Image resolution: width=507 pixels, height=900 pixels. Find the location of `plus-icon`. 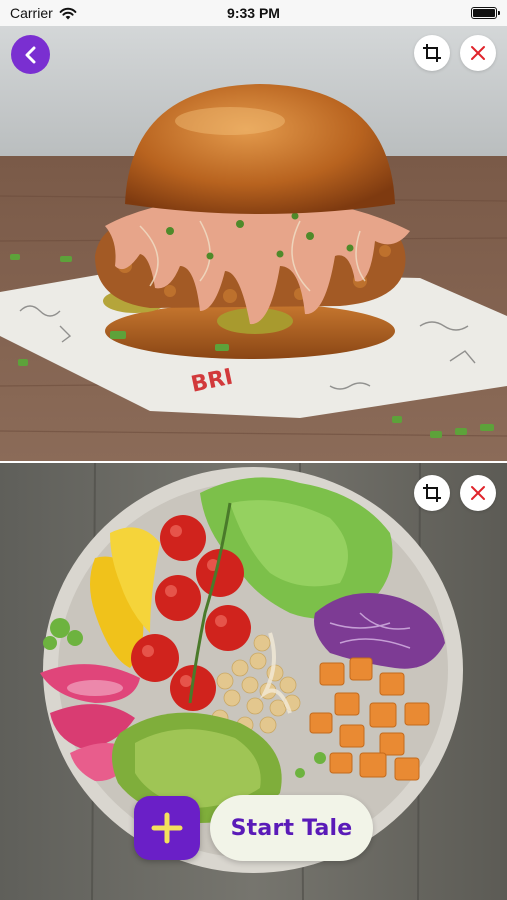

plus-icon is located at coordinates (167, 828).